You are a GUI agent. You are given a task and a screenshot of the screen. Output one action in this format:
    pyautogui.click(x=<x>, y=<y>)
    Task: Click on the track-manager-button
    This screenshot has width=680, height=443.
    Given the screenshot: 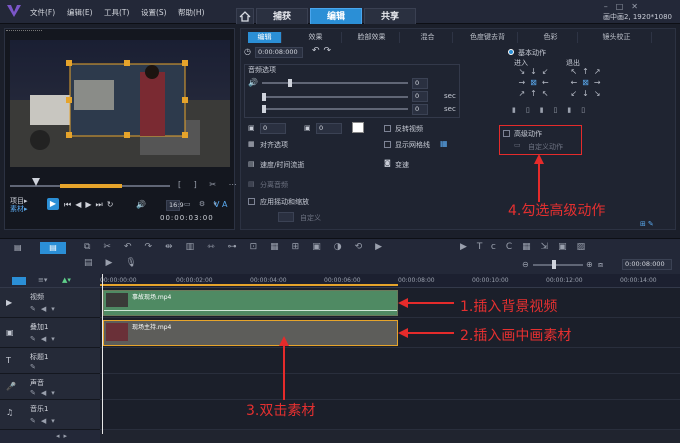 What is the action you would take?
    pyautogui.click(x=19, y=281)
    